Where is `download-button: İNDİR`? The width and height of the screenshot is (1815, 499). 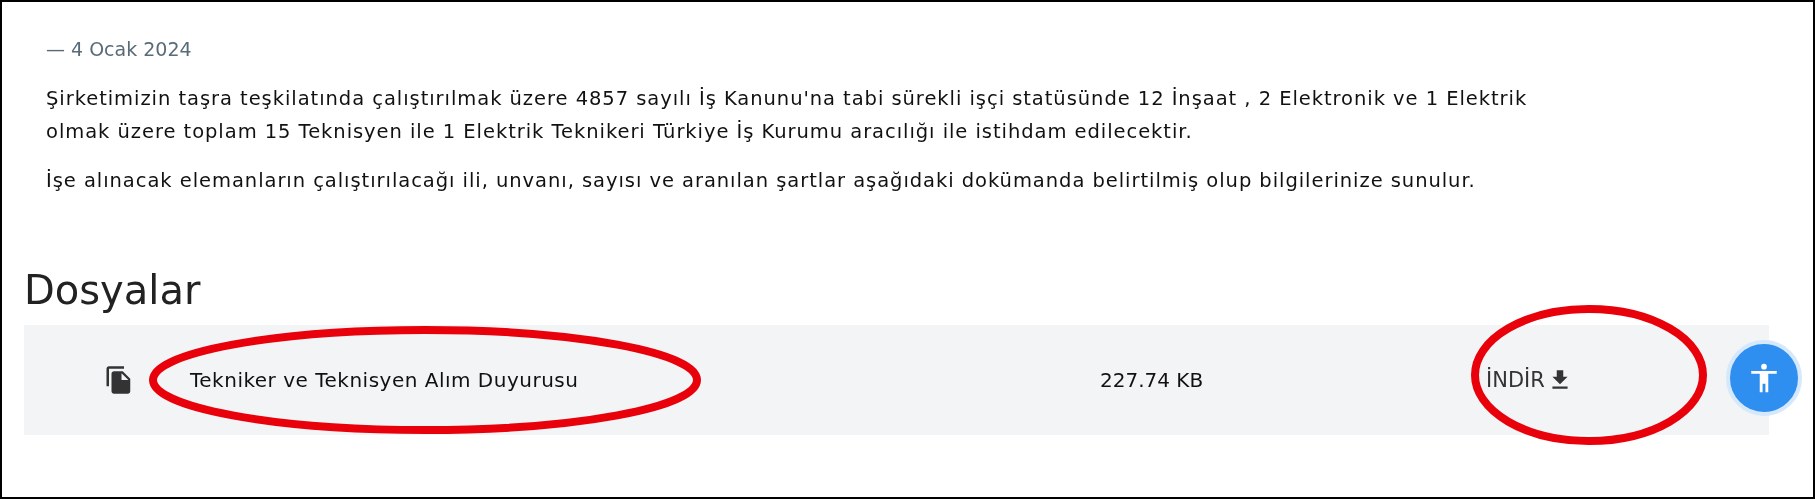 download-button: İNDİR is located at coordinates (1529, 380).